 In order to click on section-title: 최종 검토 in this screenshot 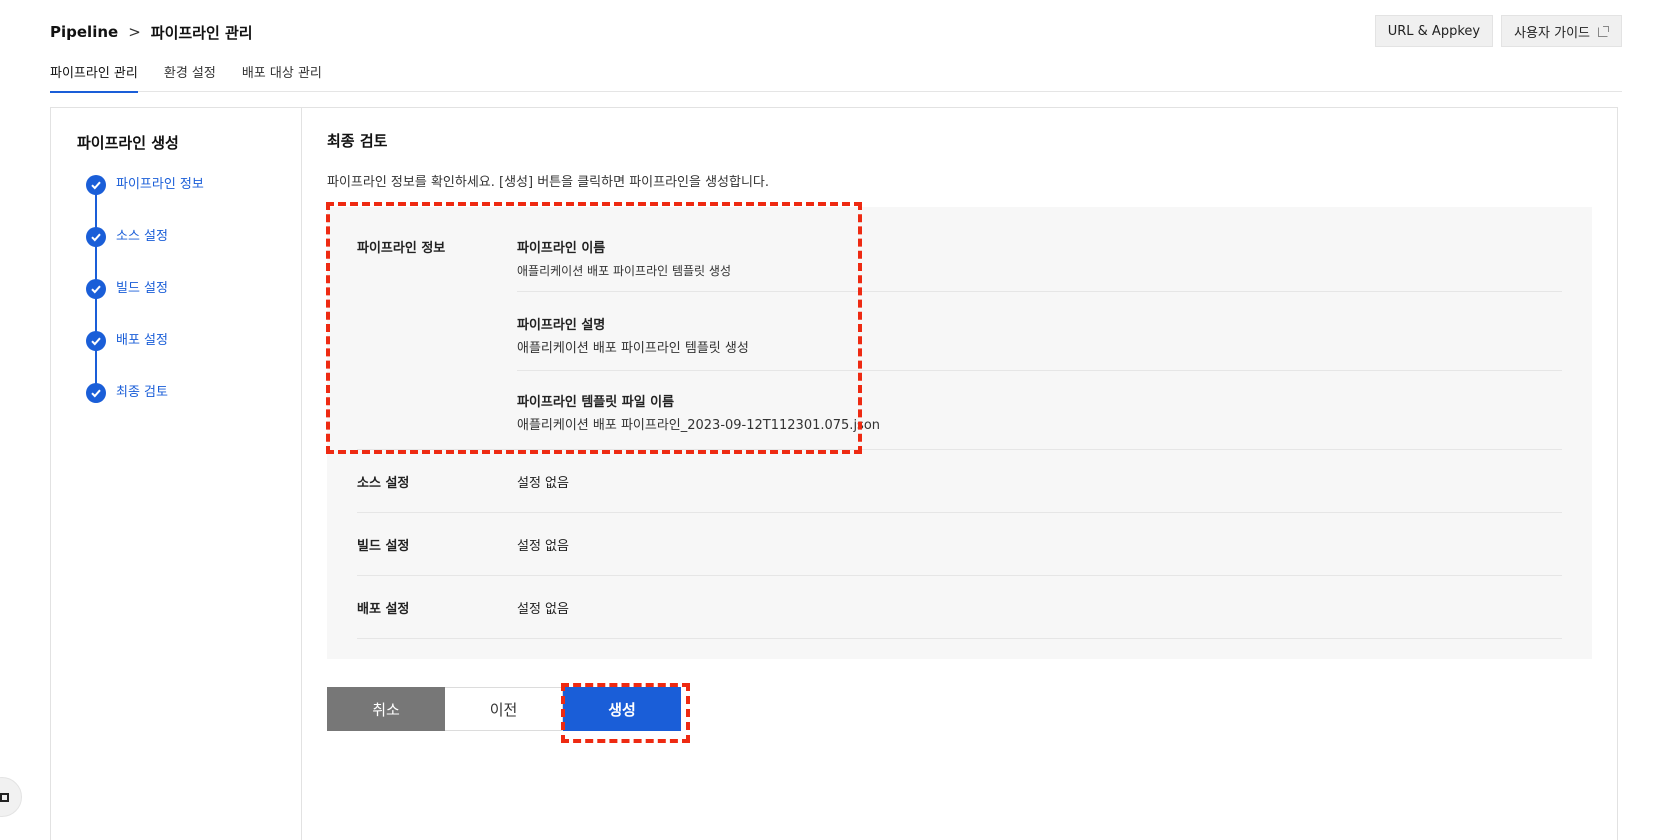, I will do `click(357, 141)`.